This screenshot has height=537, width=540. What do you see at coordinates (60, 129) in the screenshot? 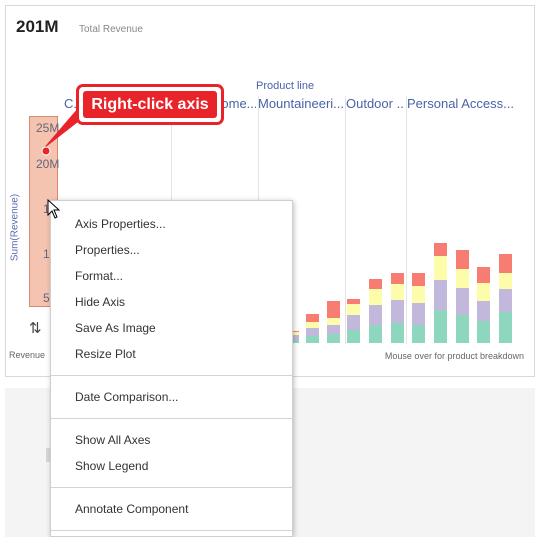
I see `callout-arrow` at bounding box center [60, 129].